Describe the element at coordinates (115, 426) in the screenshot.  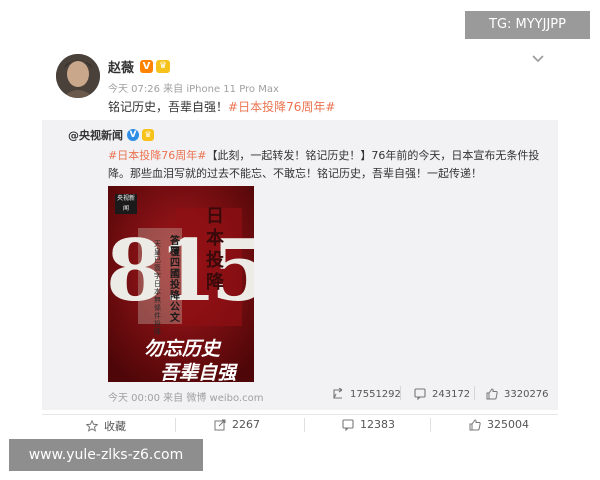
I see `favorite-label: 收藏` at that location.